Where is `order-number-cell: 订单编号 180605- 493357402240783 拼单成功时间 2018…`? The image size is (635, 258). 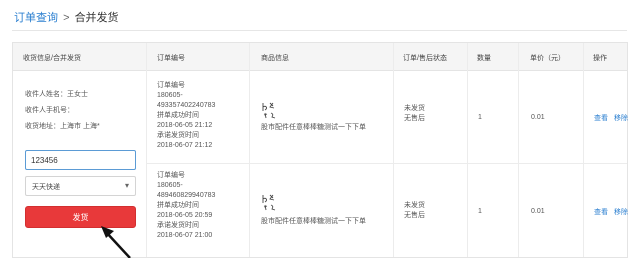
order-number-cell: 订单编号 180605- 493357402240783 拼单成功时间 2018… is located at coordinates (186, 116).